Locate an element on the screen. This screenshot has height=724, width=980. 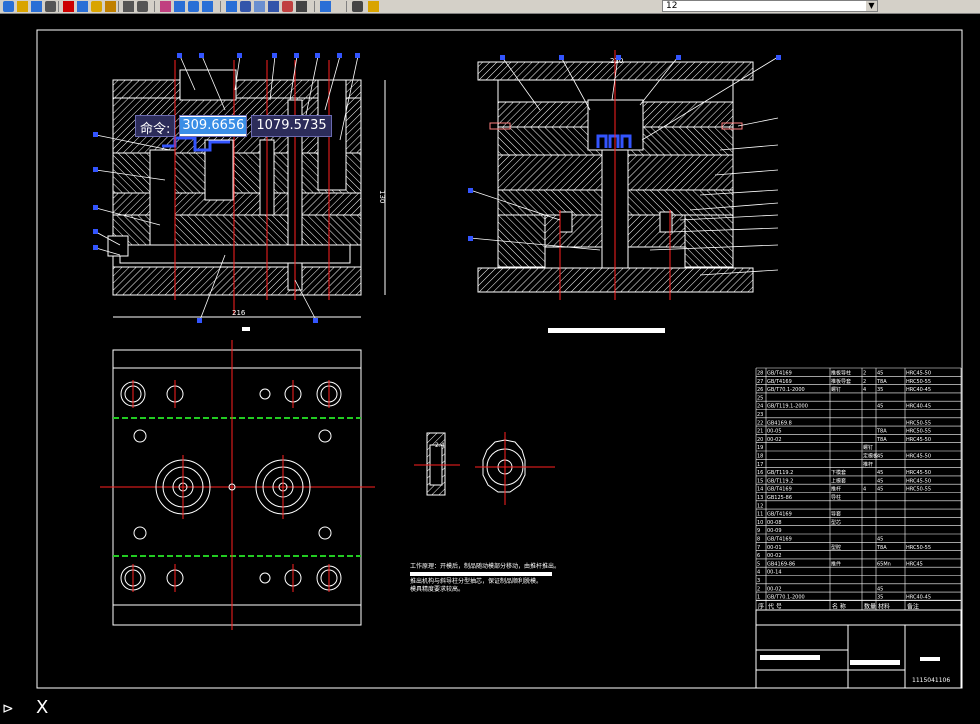
bom-cell: 14 is located at coordinates (760, 490).